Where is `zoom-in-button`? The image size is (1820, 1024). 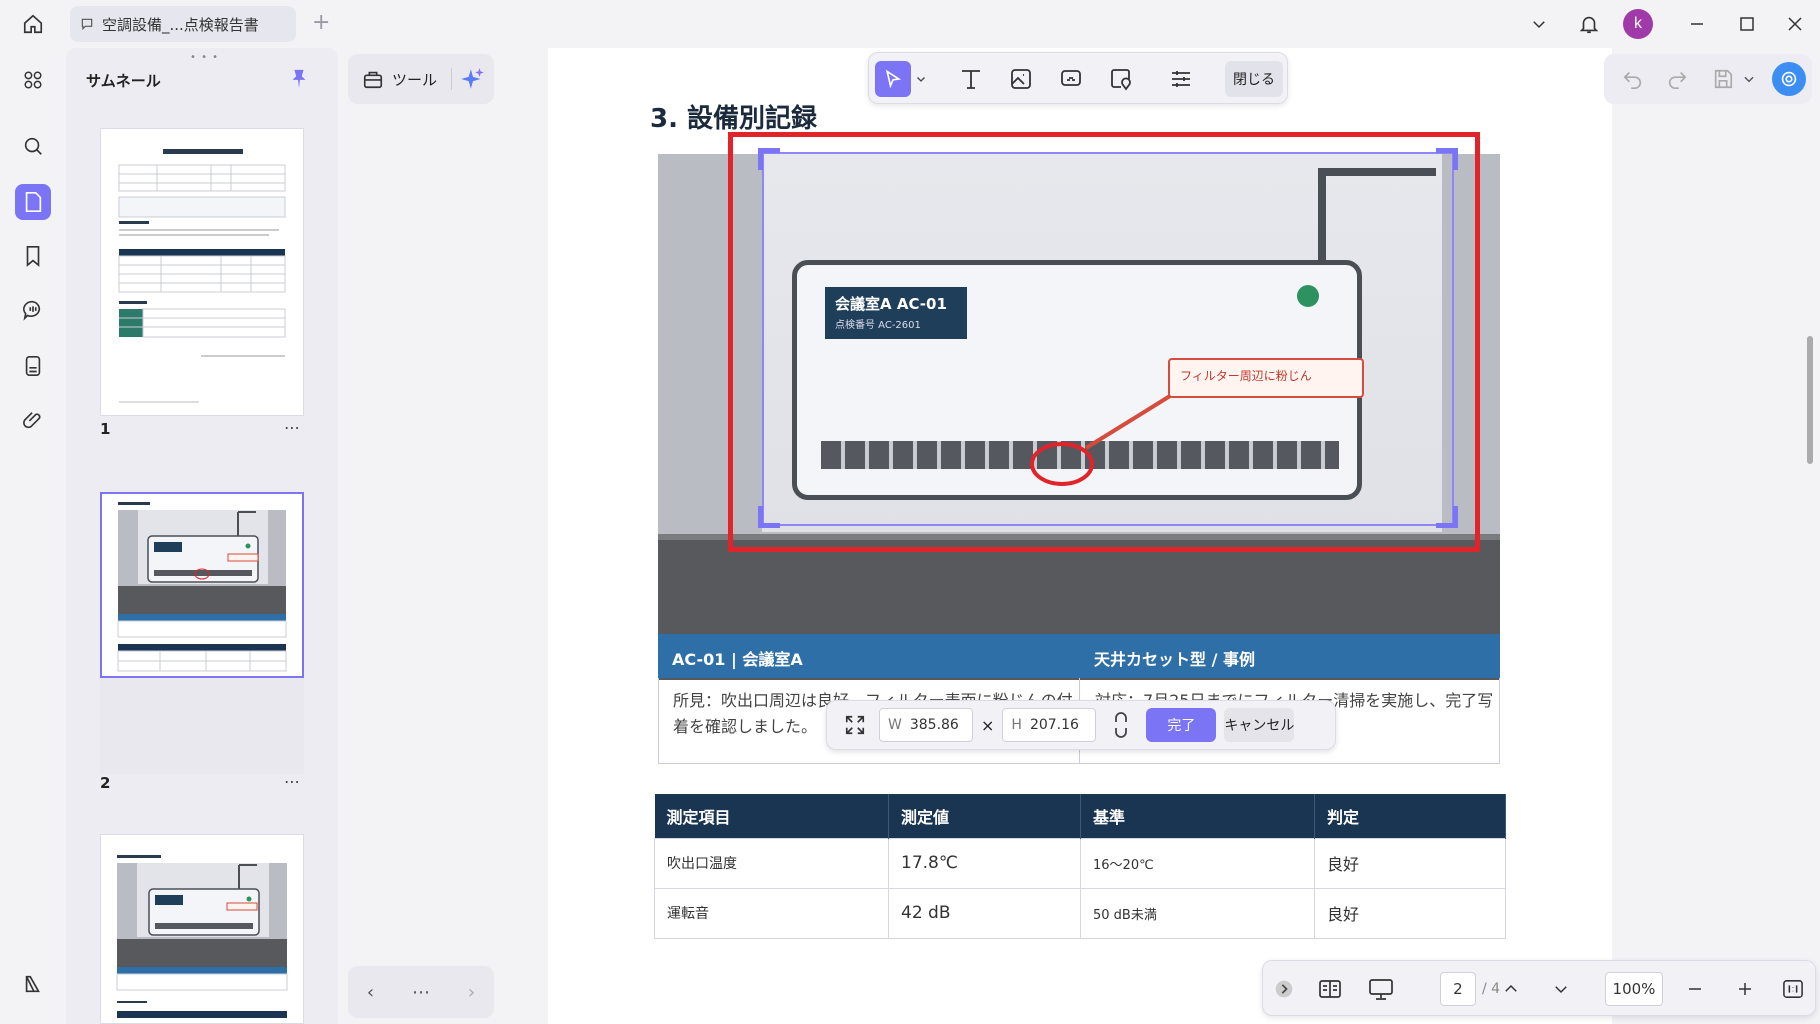
zoom-in-button is located at coordinates (1745, 989).